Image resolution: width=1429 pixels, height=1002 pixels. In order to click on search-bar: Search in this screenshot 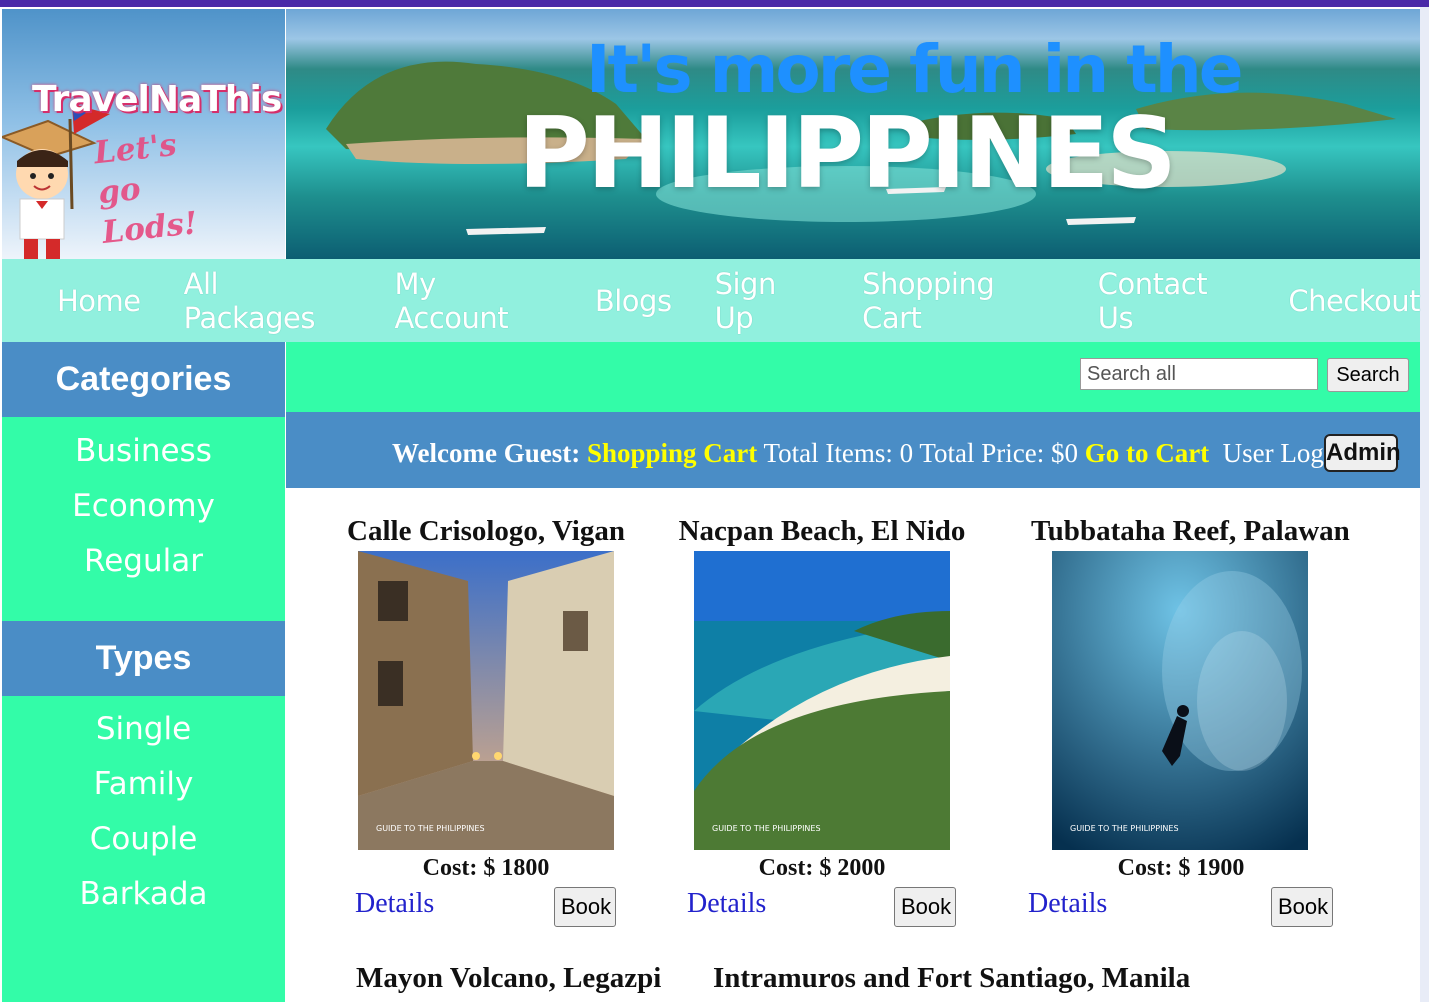, I will do `click(853, 377)`.